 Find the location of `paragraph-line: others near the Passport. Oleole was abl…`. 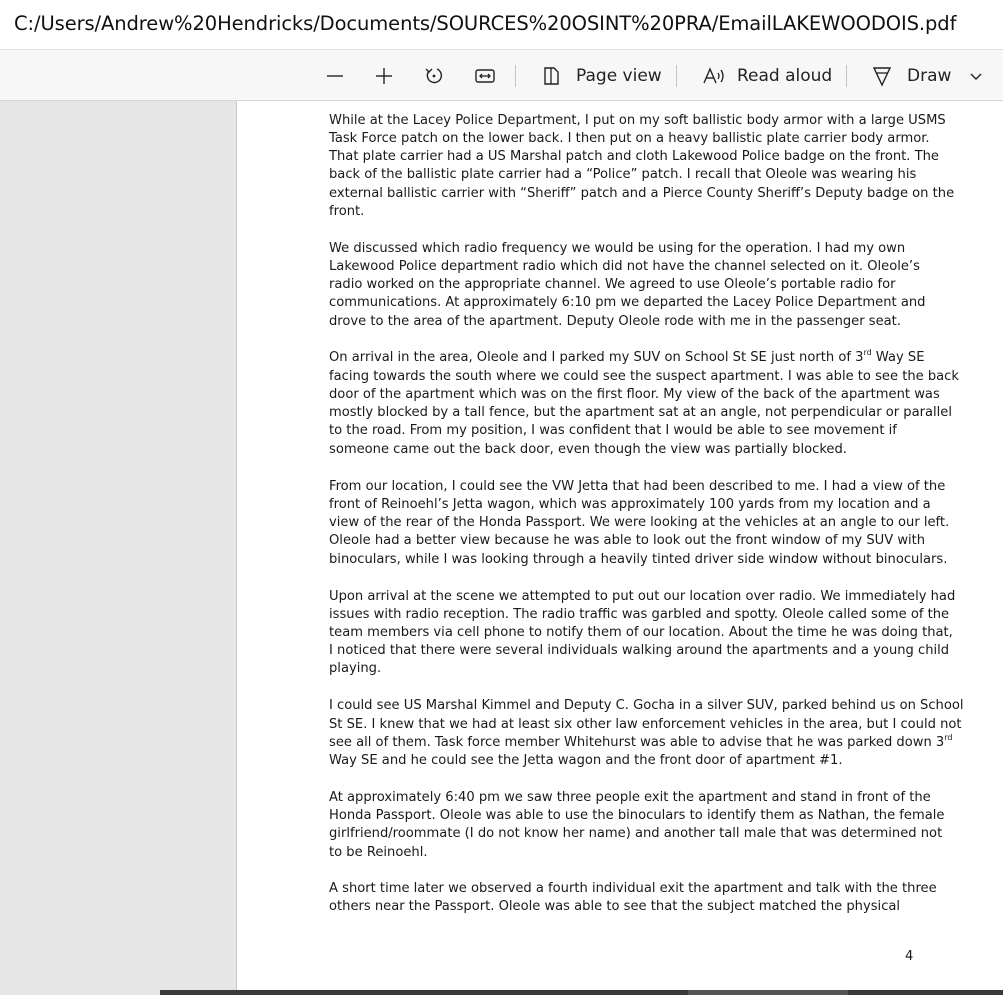

paragraph-line: others near the Passport. Oleole was abl… is located at coordinates (615, 906).